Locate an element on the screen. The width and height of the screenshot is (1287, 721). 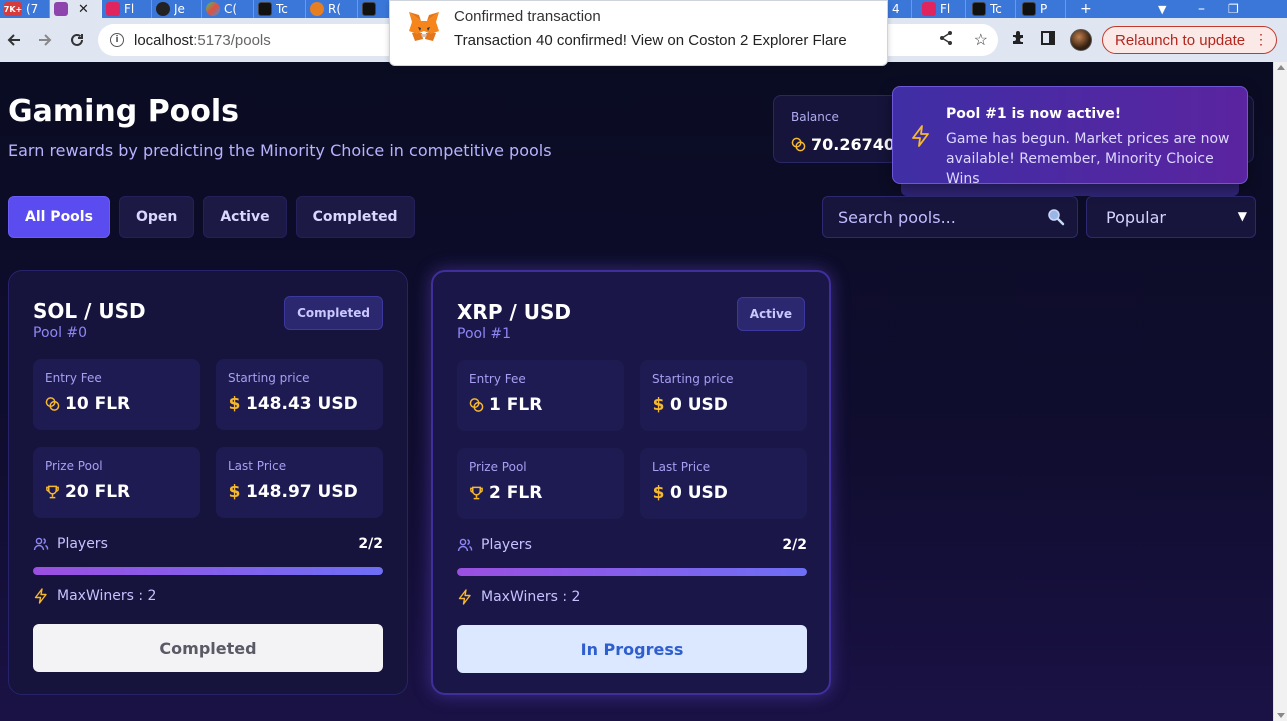
filter-all-pools: All Pools is located at coordinates (59, 217).